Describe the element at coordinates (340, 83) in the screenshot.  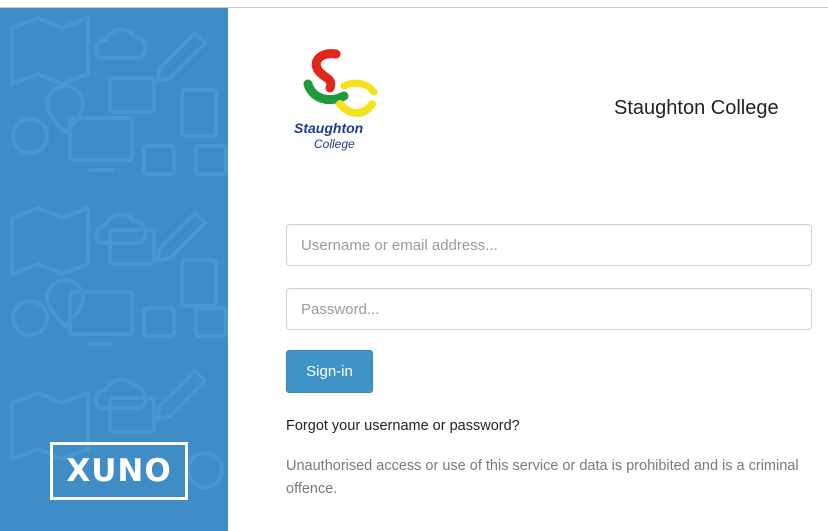
I see `college-logo-mark` at that location.